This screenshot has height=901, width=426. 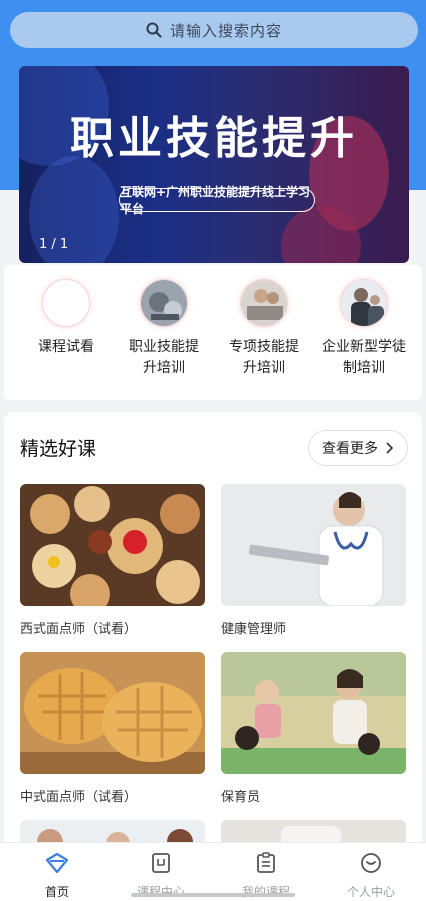 What do you see at coordinates (364, 357) in the screenshot?
I see `category-label: 企业新型学徒 制培训` at bounding box center [364, 357].